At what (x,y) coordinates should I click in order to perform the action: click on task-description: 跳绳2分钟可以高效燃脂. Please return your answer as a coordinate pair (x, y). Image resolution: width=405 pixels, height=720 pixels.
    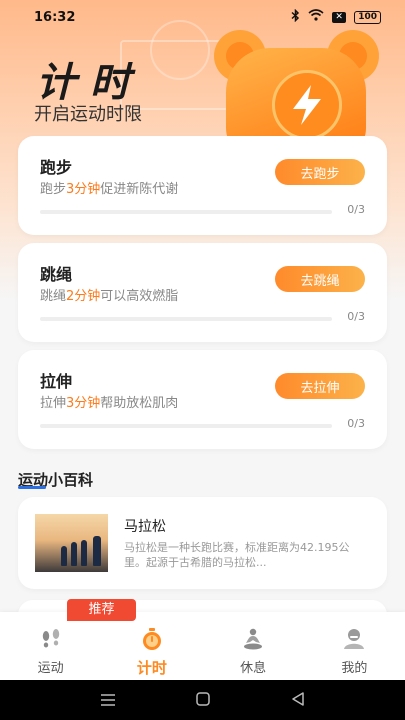
    Looking at the image, I should click on (109, 296).